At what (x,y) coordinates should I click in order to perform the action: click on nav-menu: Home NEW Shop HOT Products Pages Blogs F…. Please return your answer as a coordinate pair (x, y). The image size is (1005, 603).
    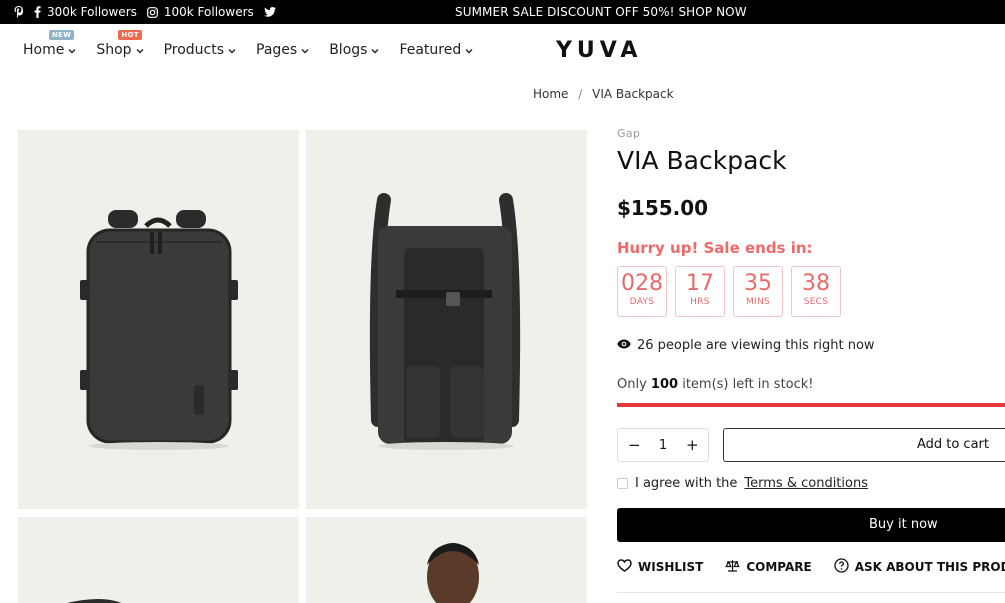
    Looking at the image, I should click on (258, 50).